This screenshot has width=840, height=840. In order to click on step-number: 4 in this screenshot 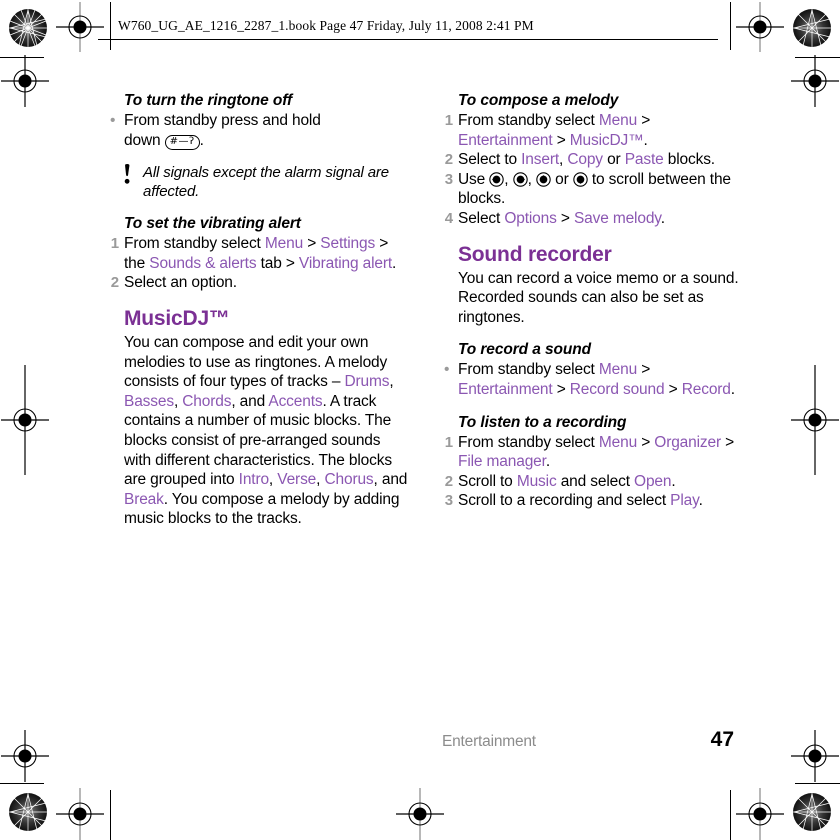, I will do `click(448, 218)`.